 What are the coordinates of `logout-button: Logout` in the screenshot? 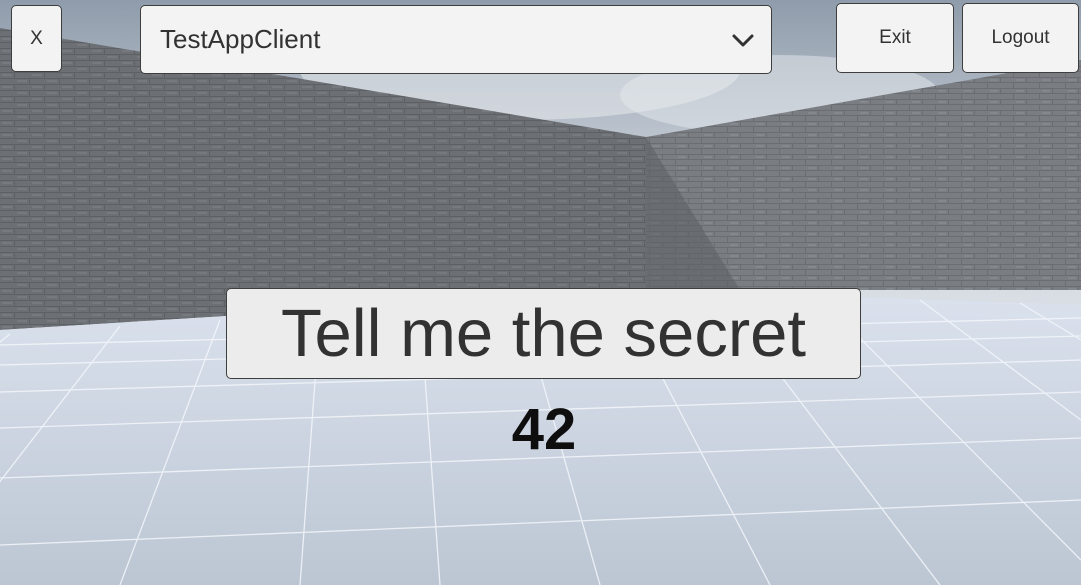 It's located at (1020, 38).